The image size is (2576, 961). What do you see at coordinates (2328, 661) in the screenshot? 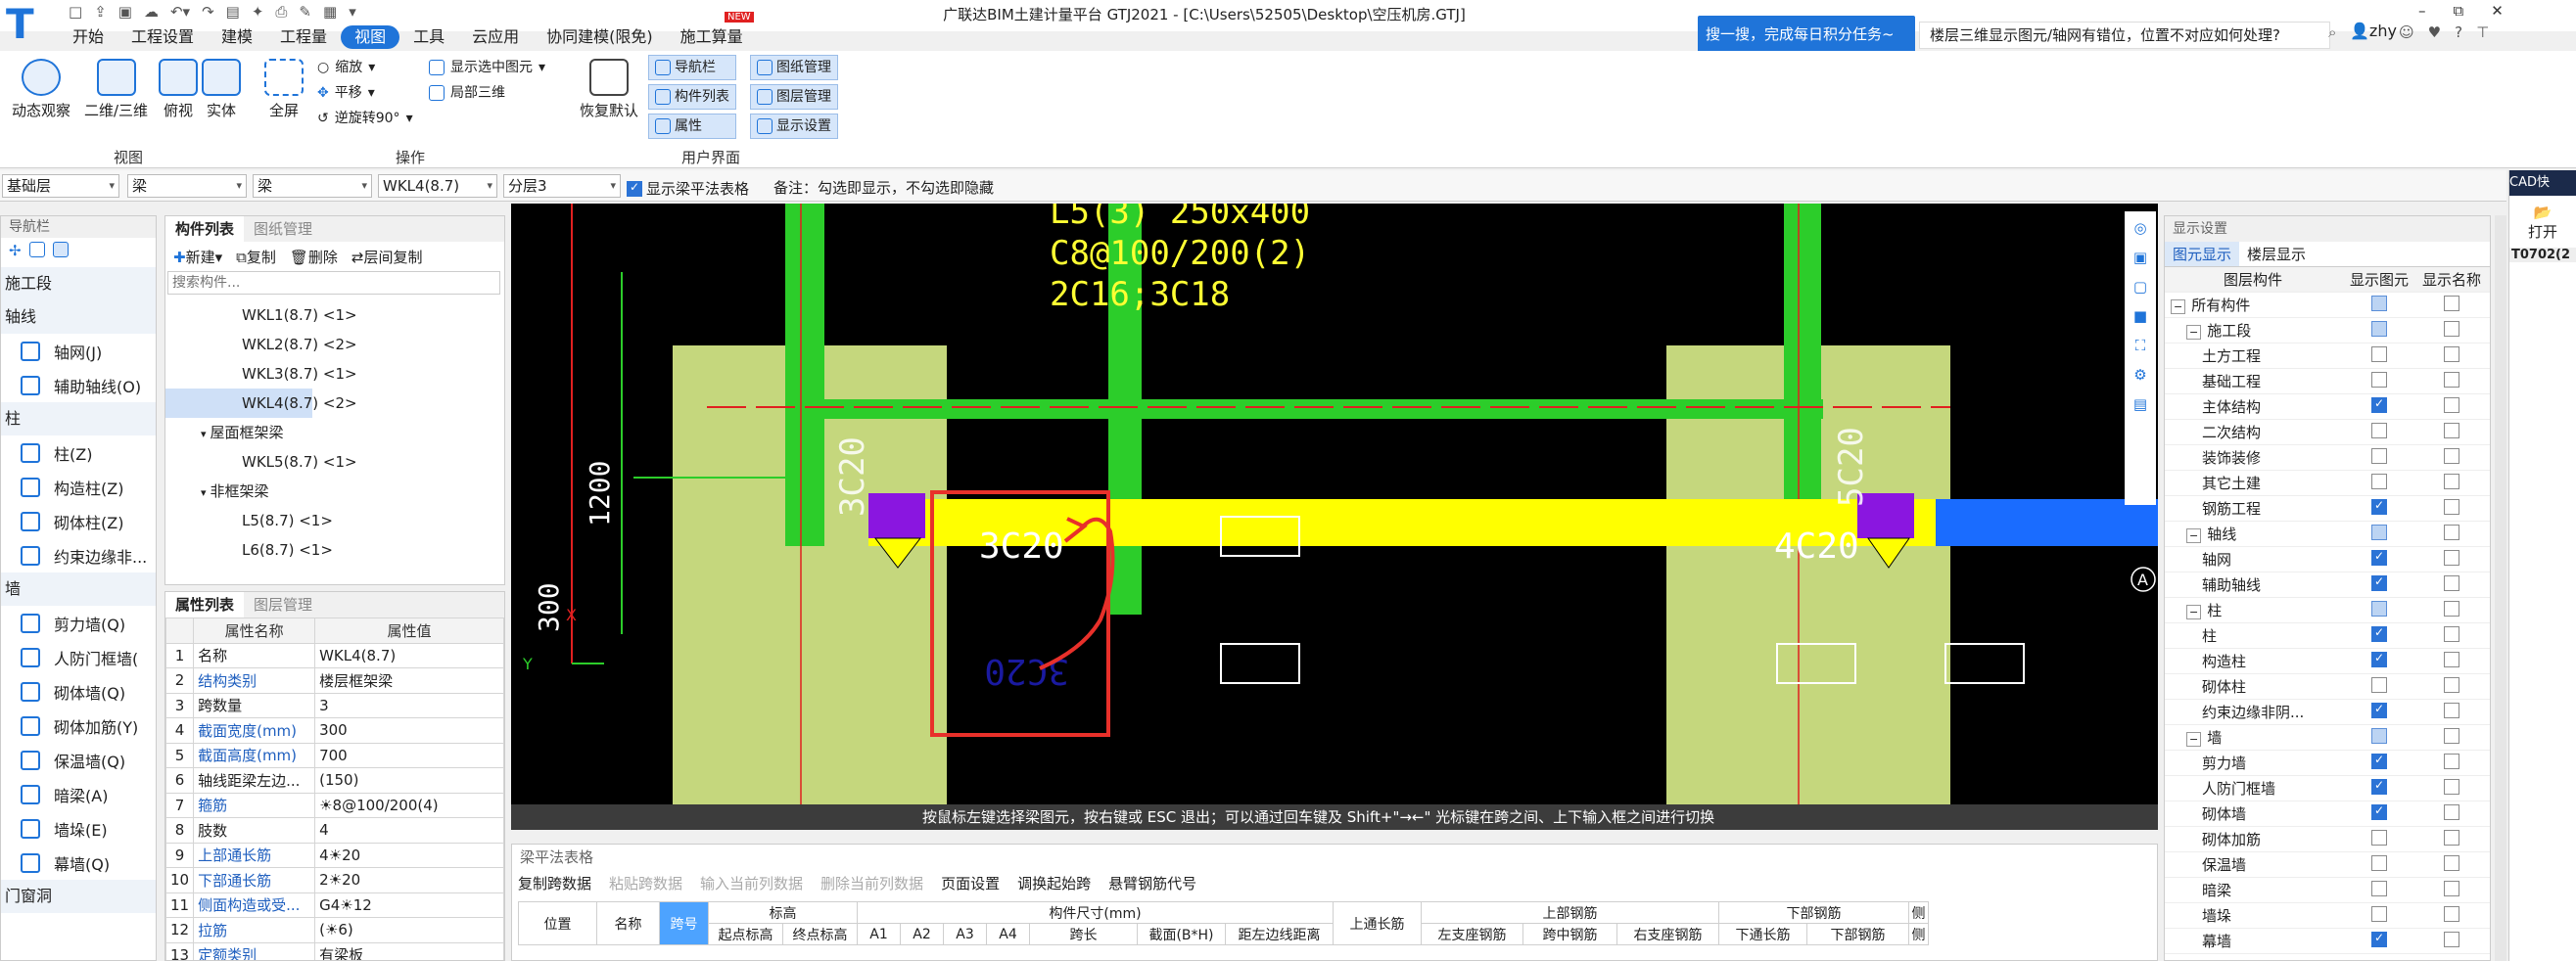
I see `display-row: 构造柱` at bounding box center [2328, 661].